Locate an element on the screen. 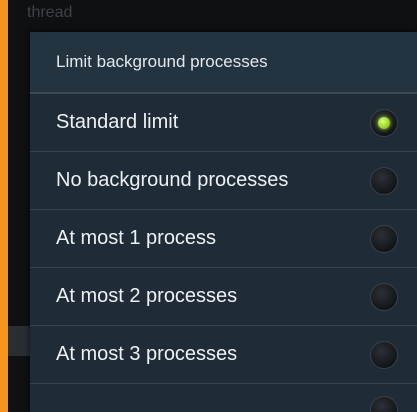  option-label: No background processes is located at coordinates (172, 180).